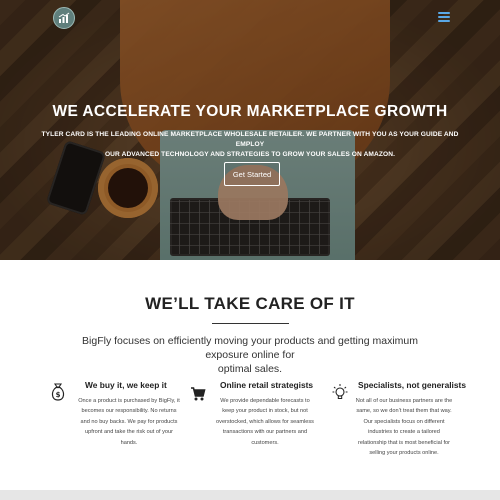  I want to click on feature-line: customers., so click(265, 442).